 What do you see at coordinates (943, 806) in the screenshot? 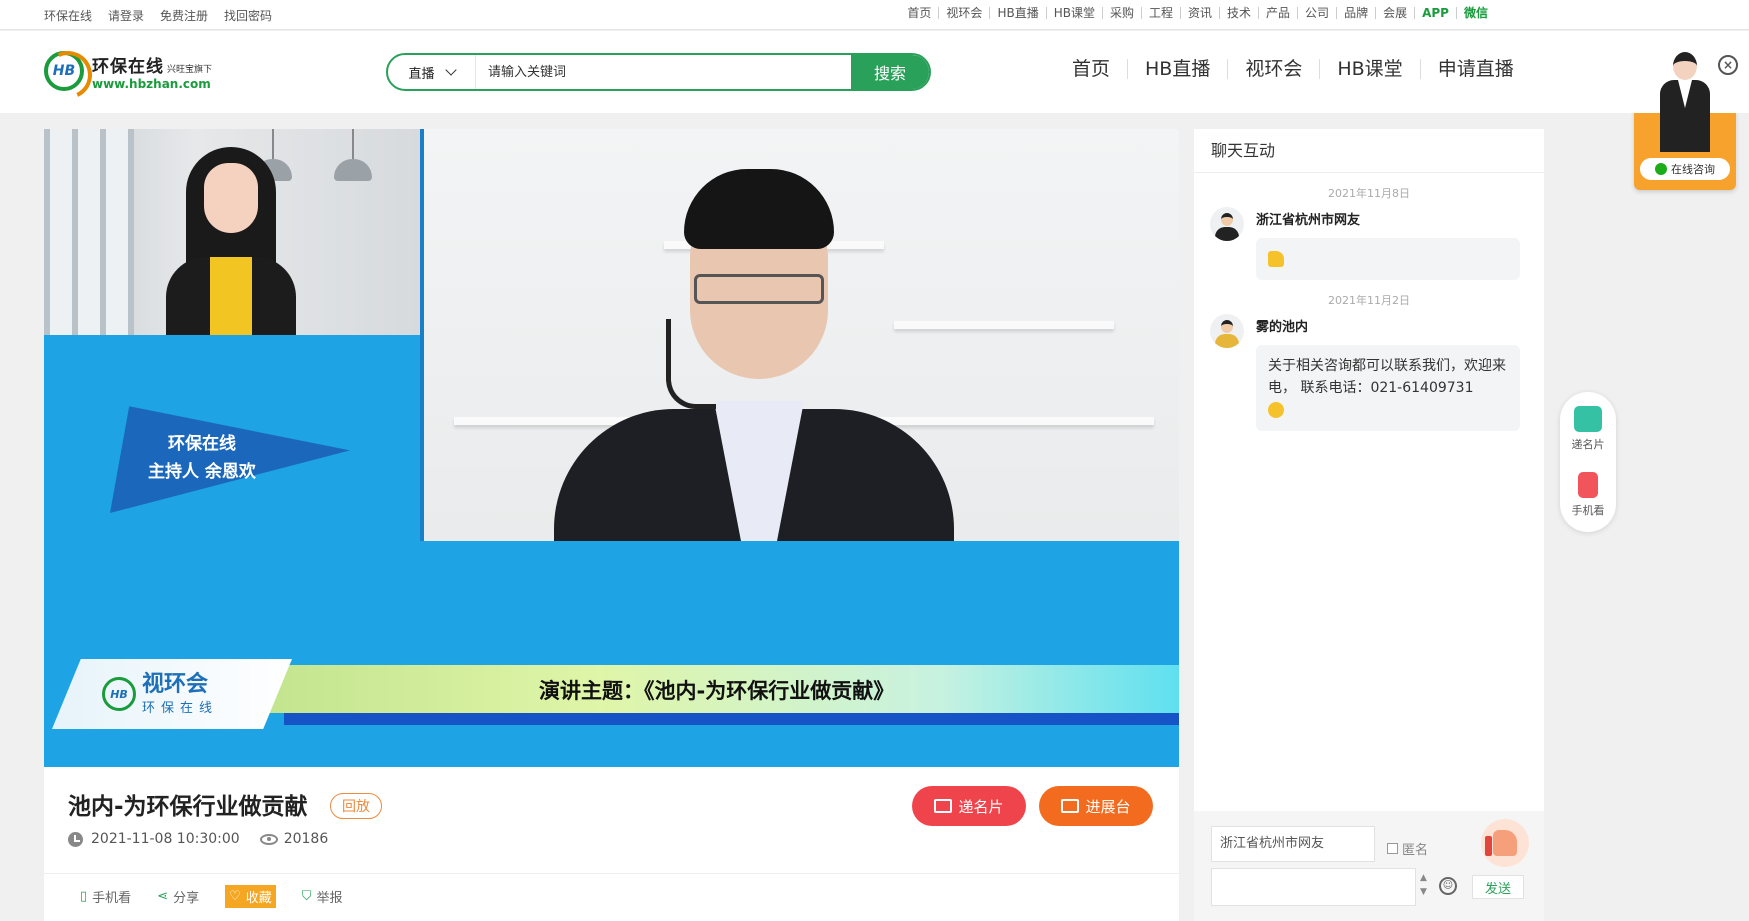
I see `business-card-icon` at bounding box center [943, 806].